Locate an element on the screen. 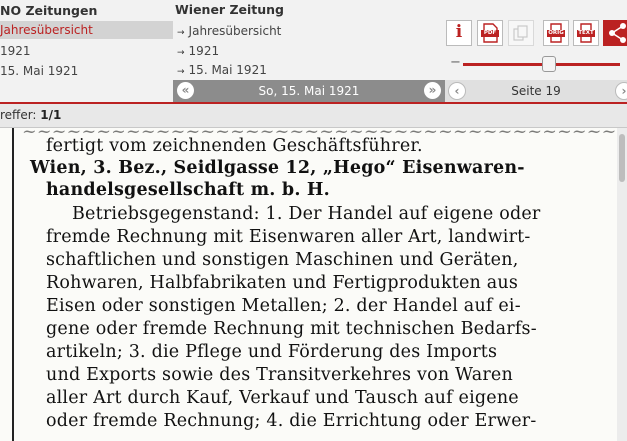 The width and height of the screenshot is (627, 441). pdf-download-button: PDF is located at coordinates (490, 33).